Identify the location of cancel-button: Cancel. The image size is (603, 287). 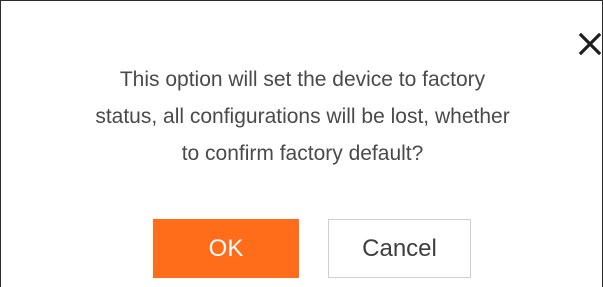
(399, 248).